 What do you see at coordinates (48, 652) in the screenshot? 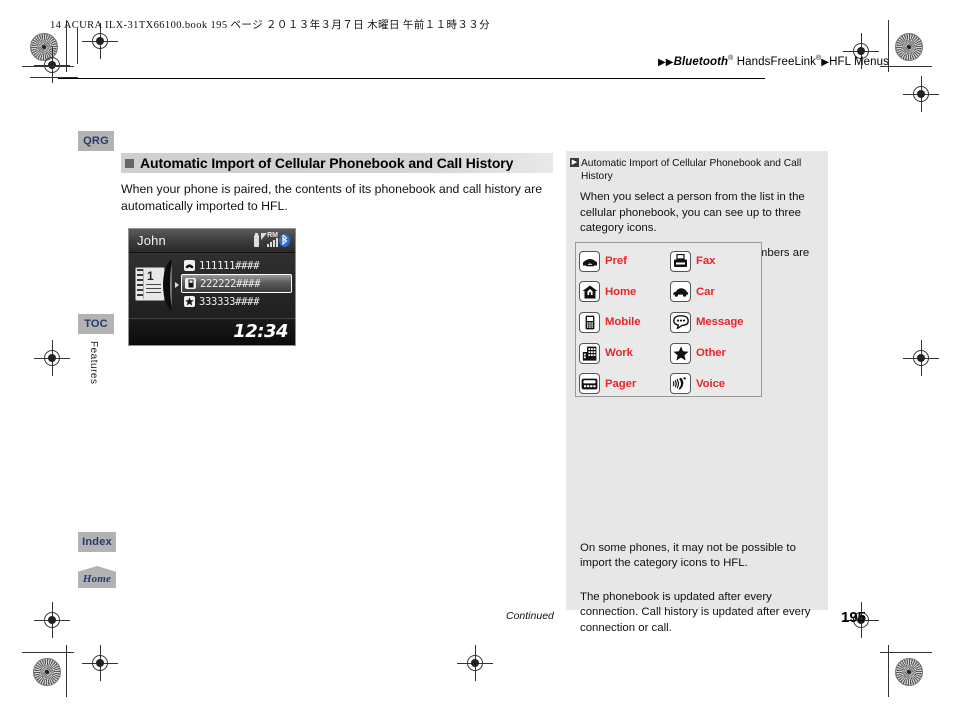
I see `crop-line-bl-h` at bounding box center [48, 652].